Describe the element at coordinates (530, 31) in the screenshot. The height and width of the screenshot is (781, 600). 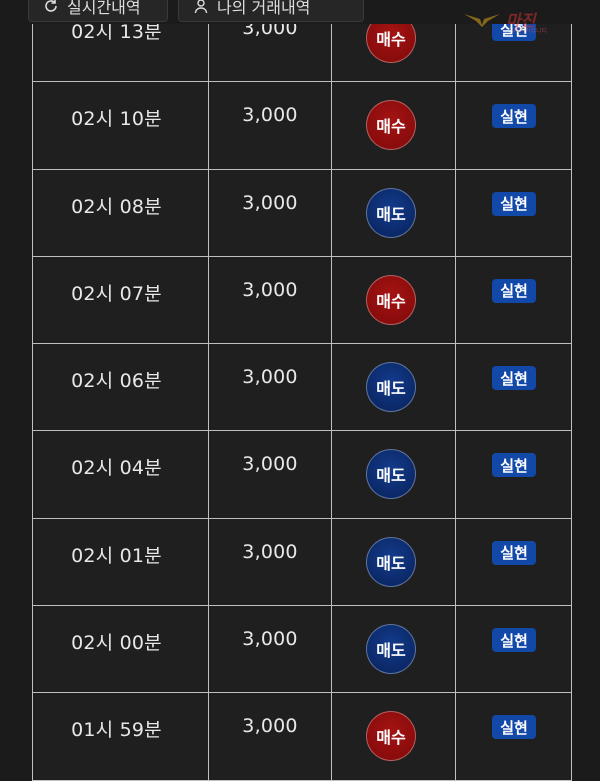
I see `watermark-subtext: 마진 커뮤니티` at that location.